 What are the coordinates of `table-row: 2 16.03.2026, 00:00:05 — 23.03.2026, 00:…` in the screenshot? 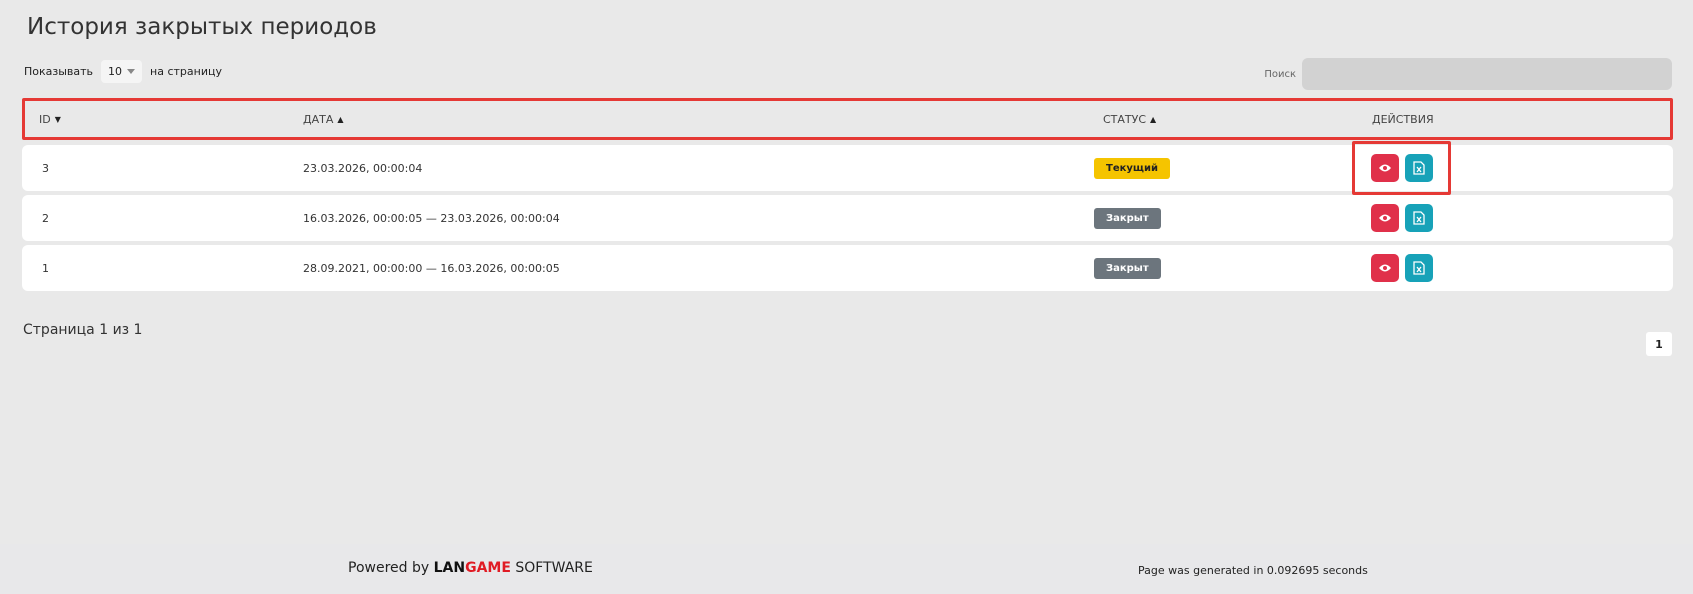 It's located at (847, 218).